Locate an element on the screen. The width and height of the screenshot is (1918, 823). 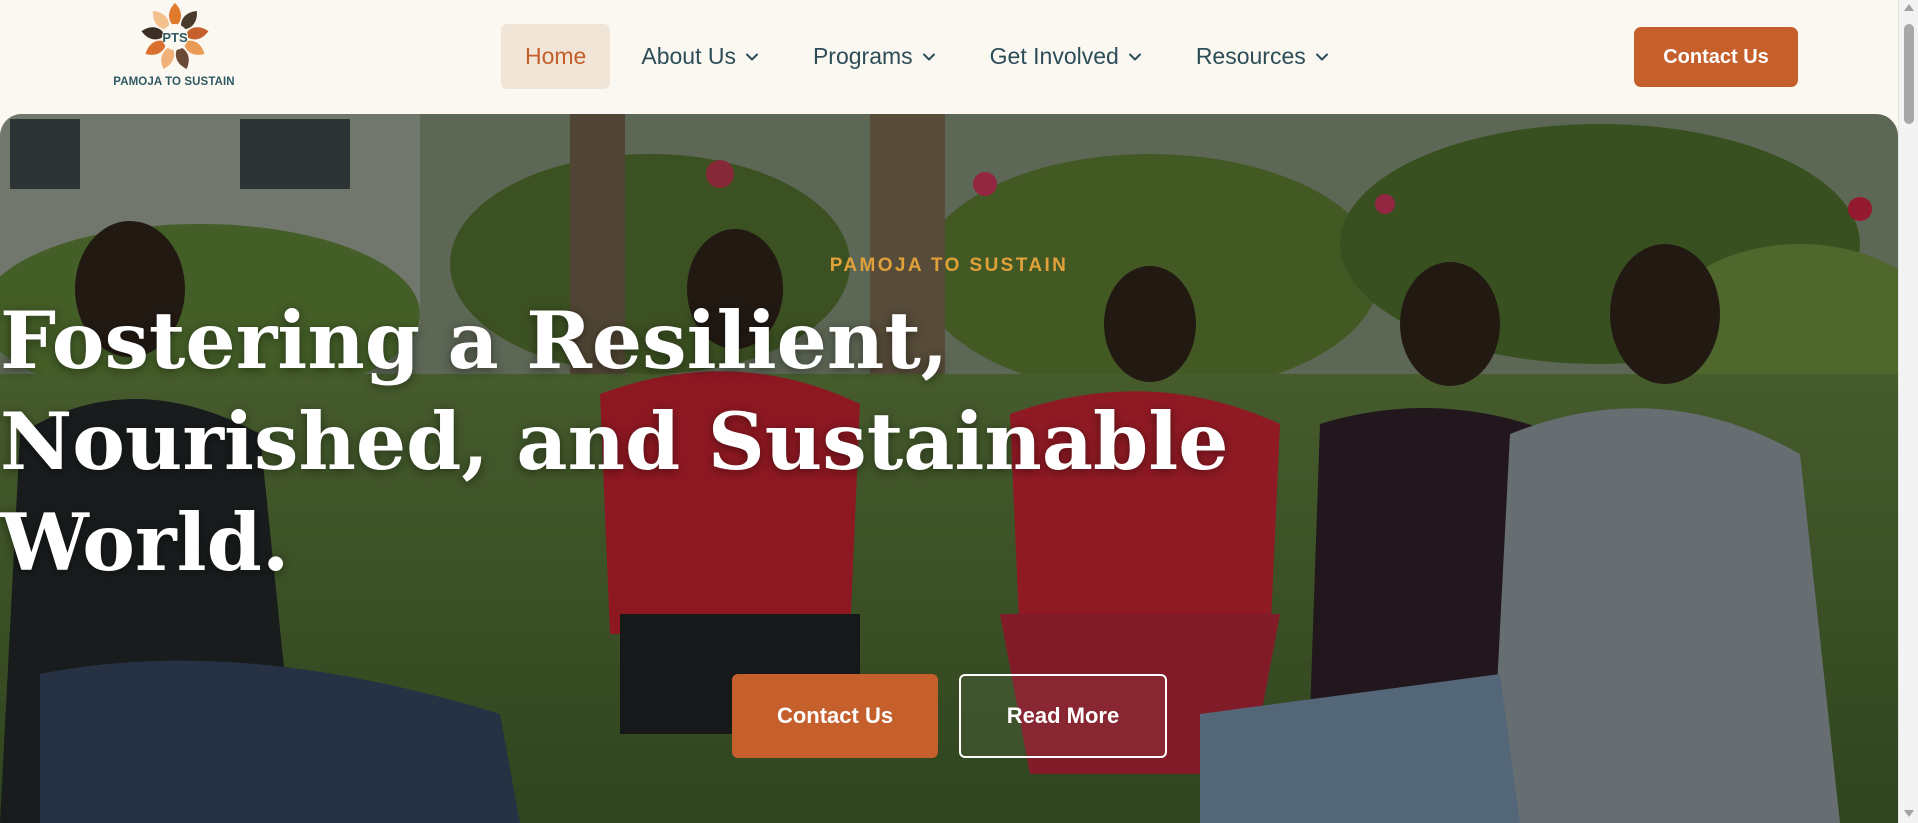
scroll-up-icon is located at coordinates (1909, 7).